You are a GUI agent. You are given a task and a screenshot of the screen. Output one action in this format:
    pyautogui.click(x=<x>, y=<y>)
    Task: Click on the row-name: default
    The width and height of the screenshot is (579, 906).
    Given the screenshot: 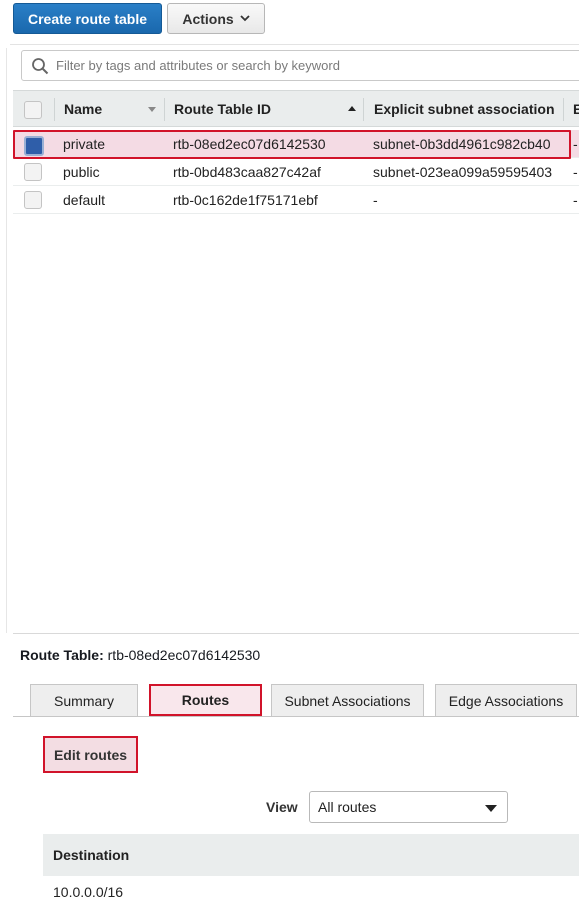 What is the action you would take?
    pyautogui.click(x=84, y=199)
    